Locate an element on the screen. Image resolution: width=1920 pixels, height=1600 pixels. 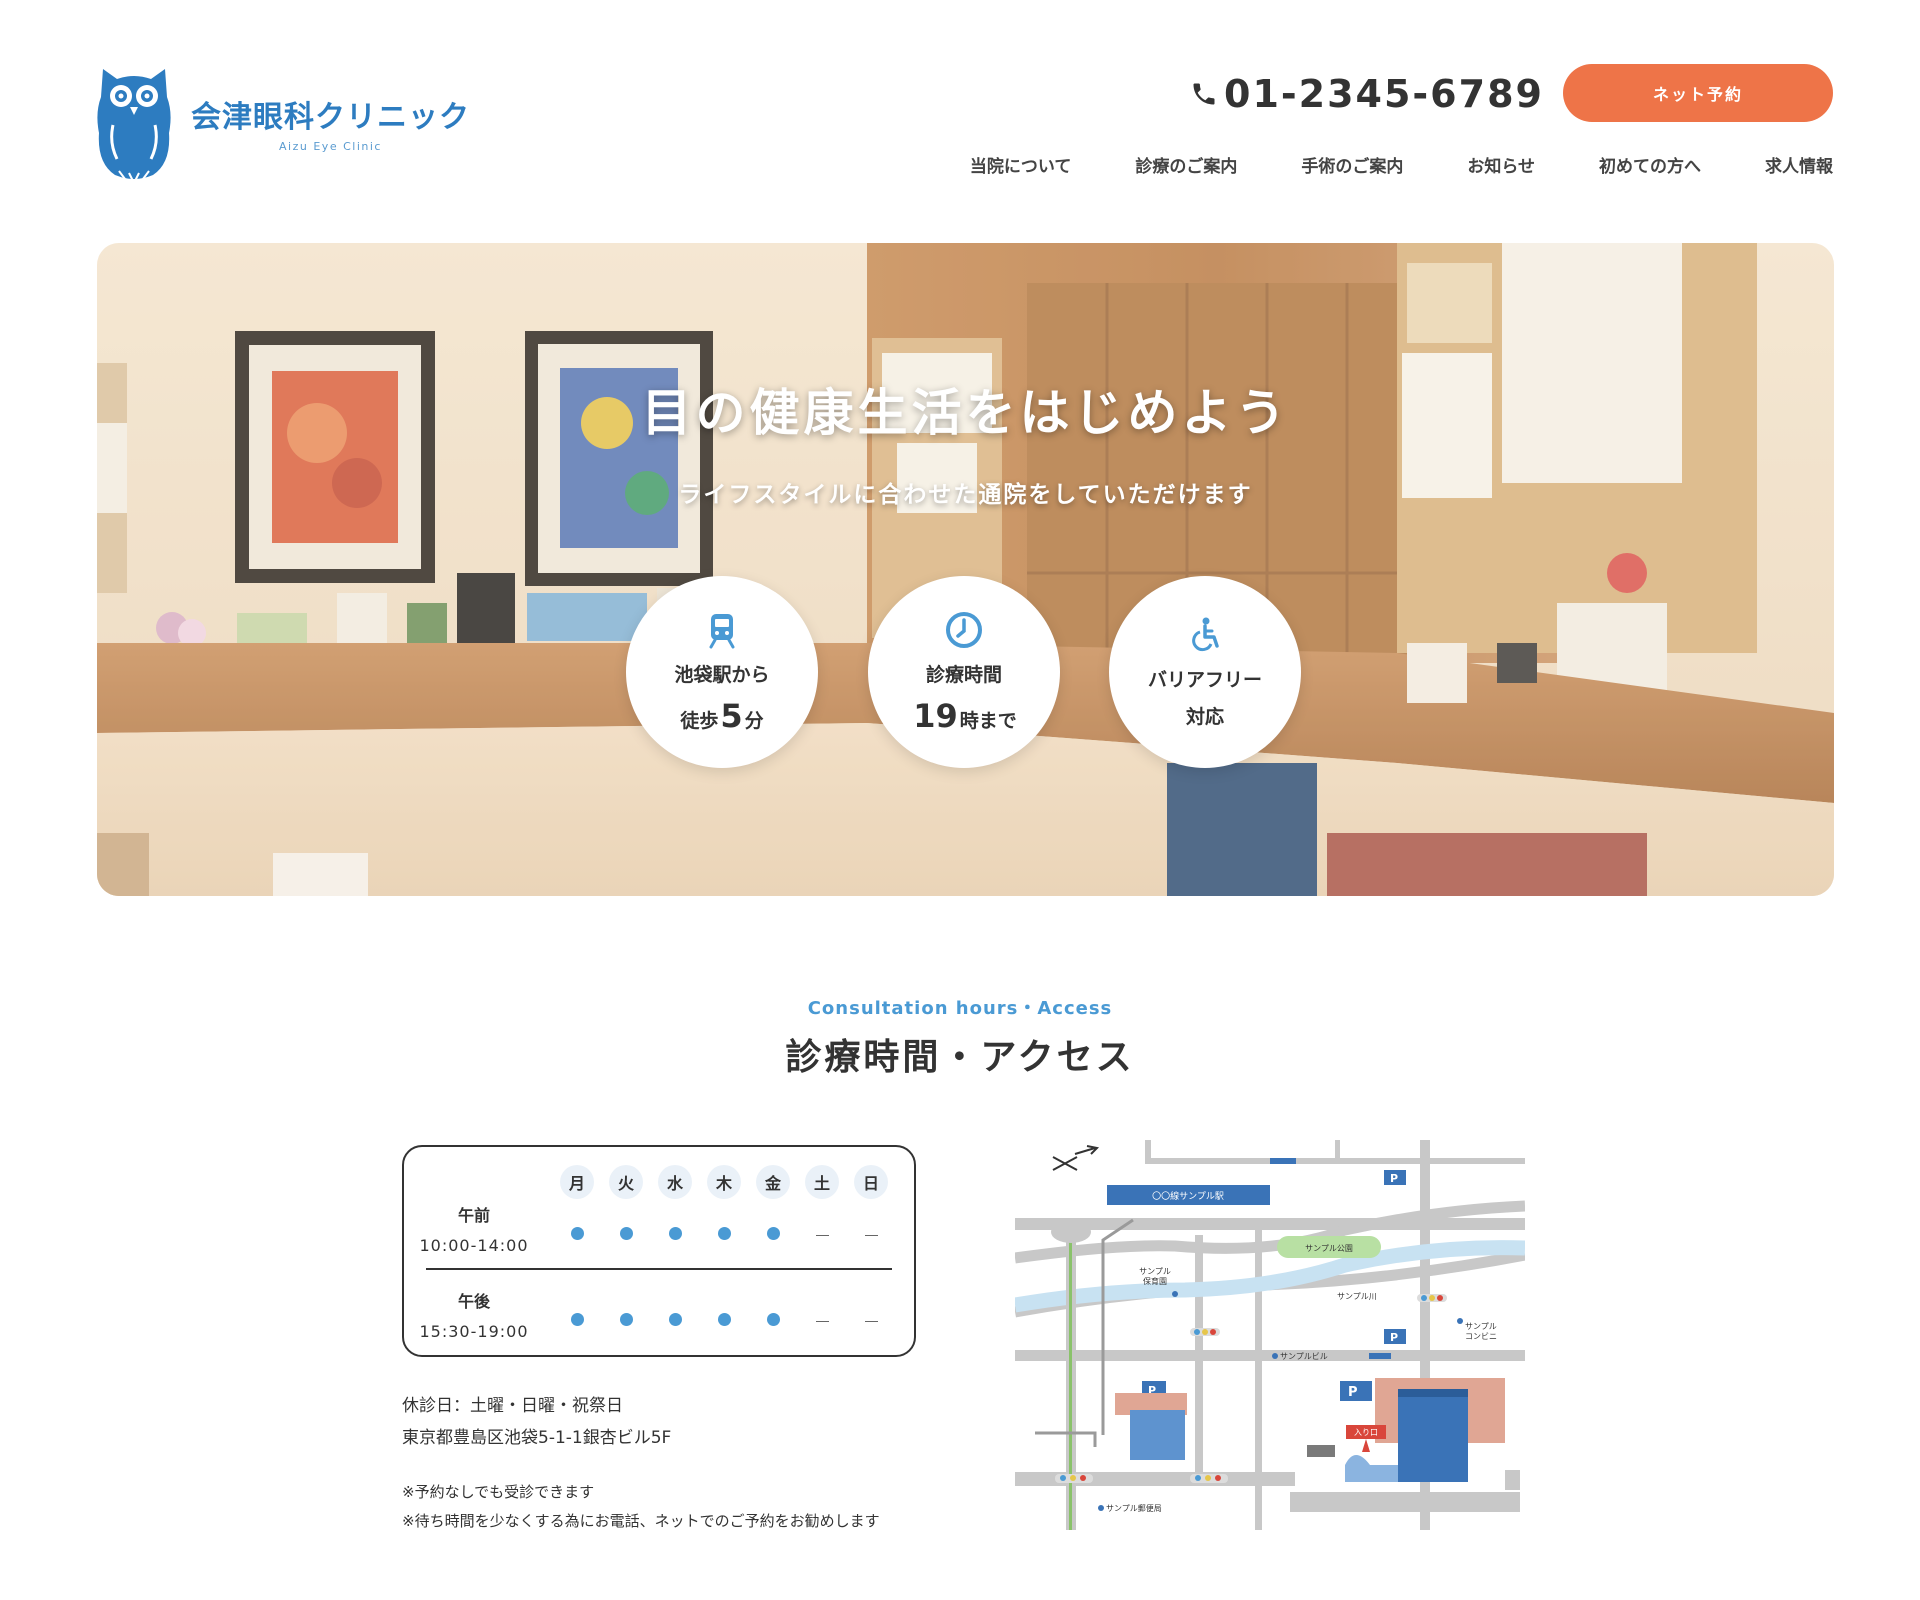
walk-in-note: ※予約なしでも受診できます is located at coordinates (498, 1492).